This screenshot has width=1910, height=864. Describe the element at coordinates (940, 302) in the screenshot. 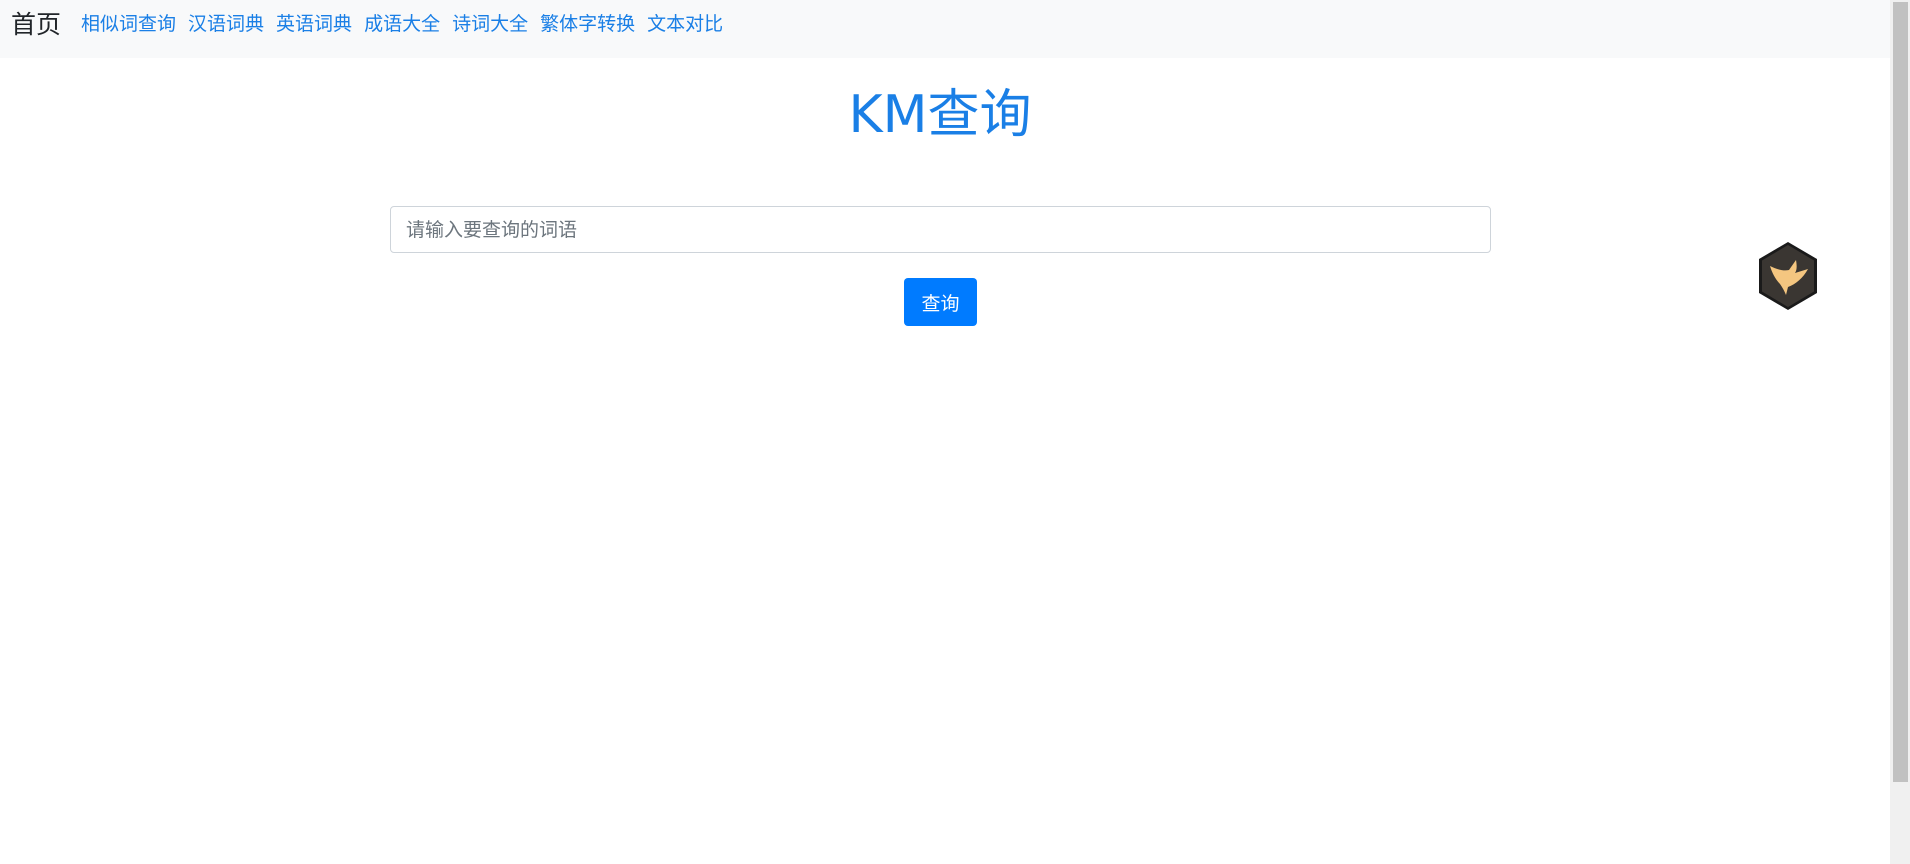

I see `search-button: 查询` at that location.